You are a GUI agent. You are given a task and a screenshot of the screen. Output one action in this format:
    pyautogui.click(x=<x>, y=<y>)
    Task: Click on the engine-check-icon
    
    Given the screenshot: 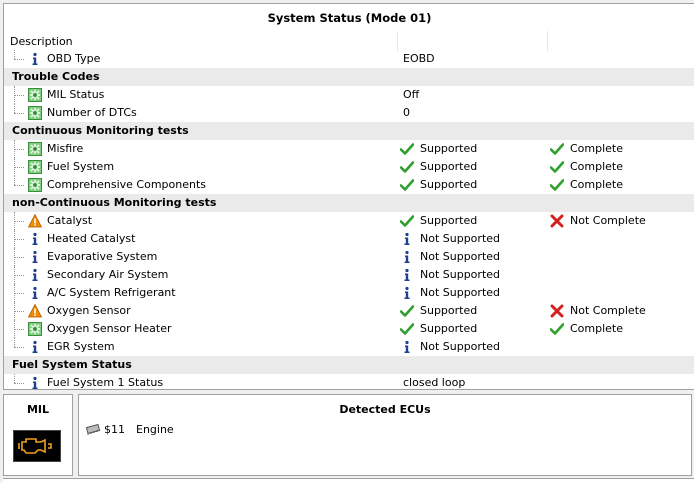 What is the action you would take?
    pyautogui.click(x=37, y=446)
    